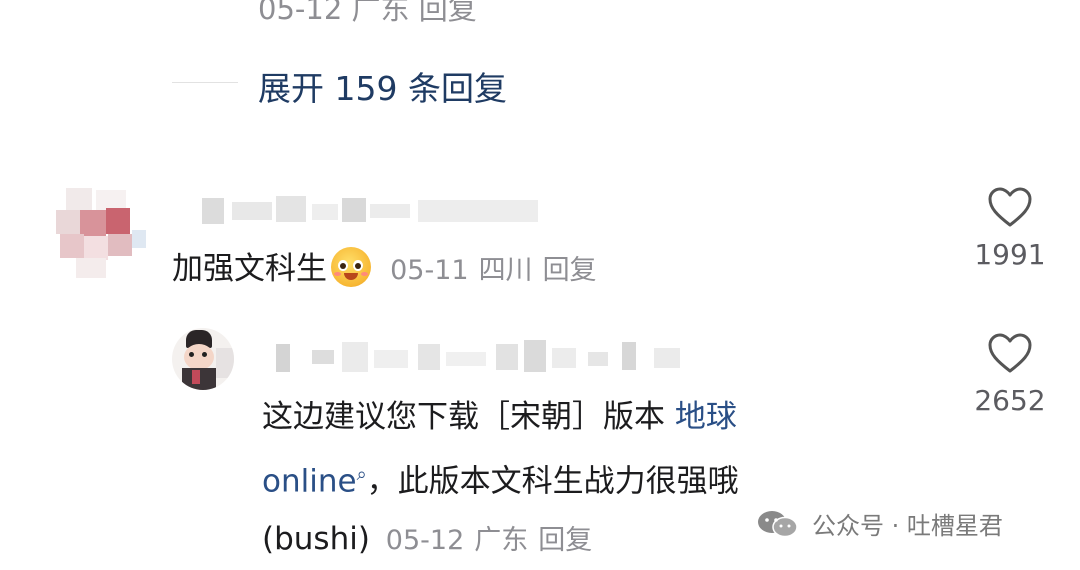 This screenshot has height=570, width=1080. Describe the element at coordinates (309, 481) in the screenshot. I see `search-link-continued: online` at that location.